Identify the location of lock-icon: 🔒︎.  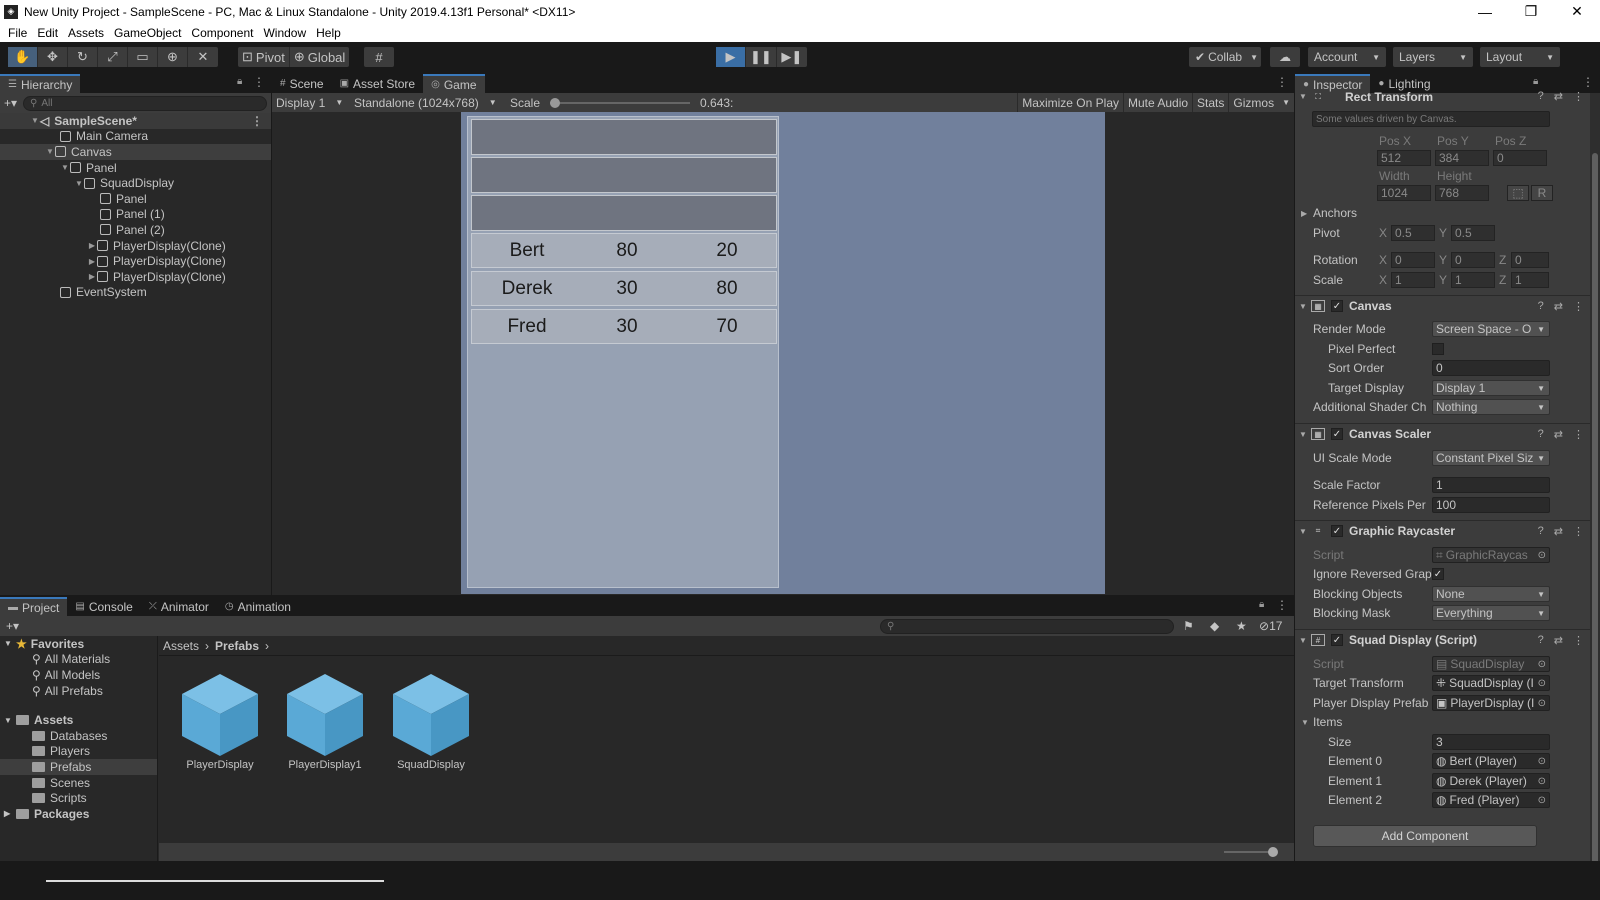
(1261, 604).